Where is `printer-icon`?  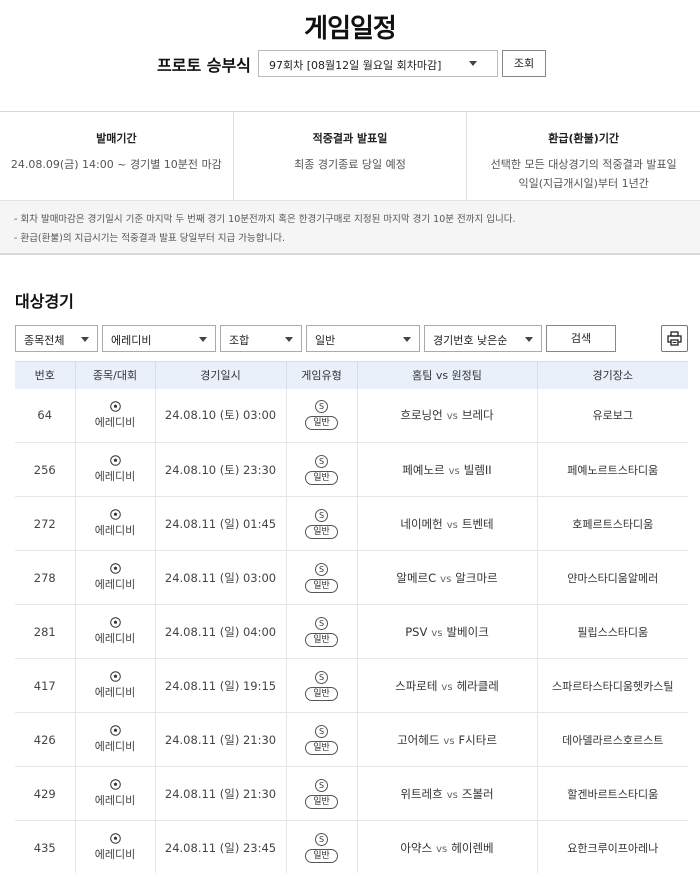 printer-icon is located at coordinates (674, 338).